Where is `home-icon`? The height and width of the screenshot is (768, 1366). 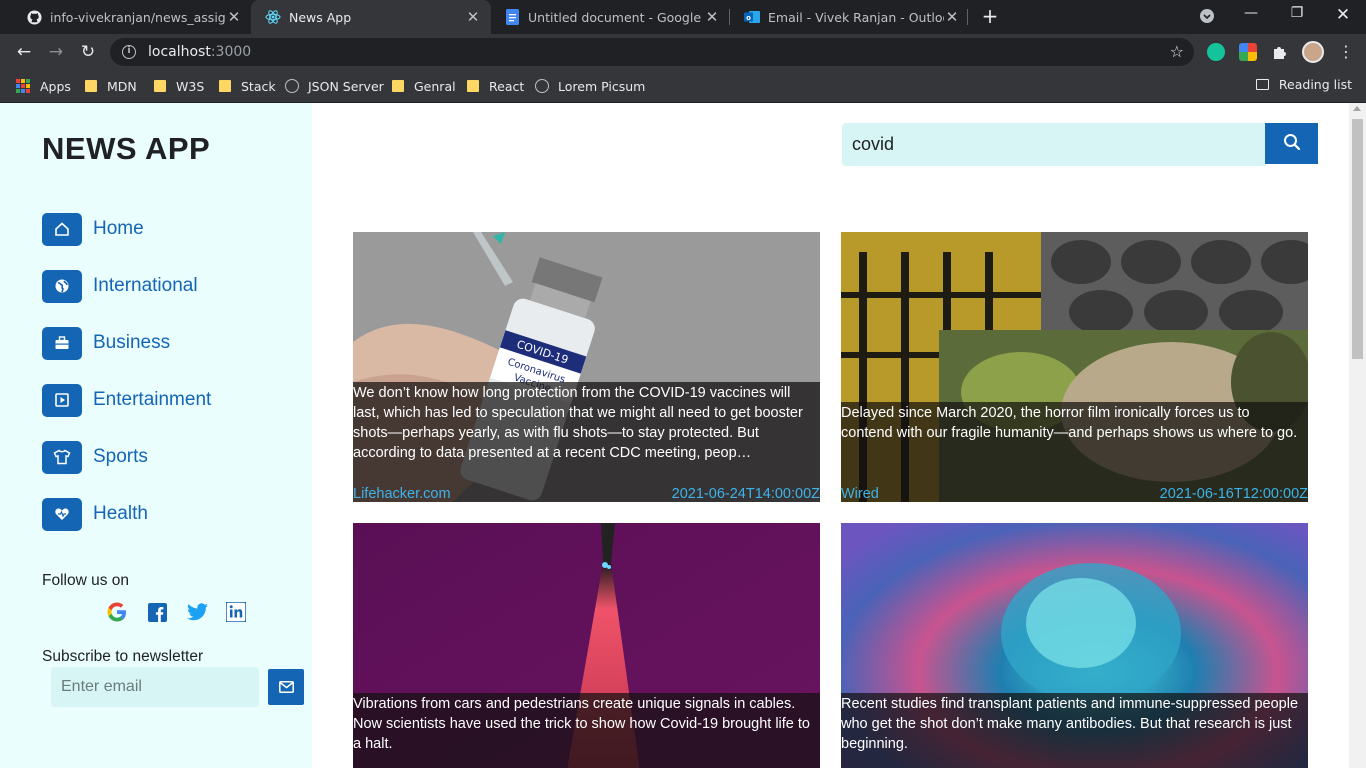
home-icon is located at coordinates (62, 229).